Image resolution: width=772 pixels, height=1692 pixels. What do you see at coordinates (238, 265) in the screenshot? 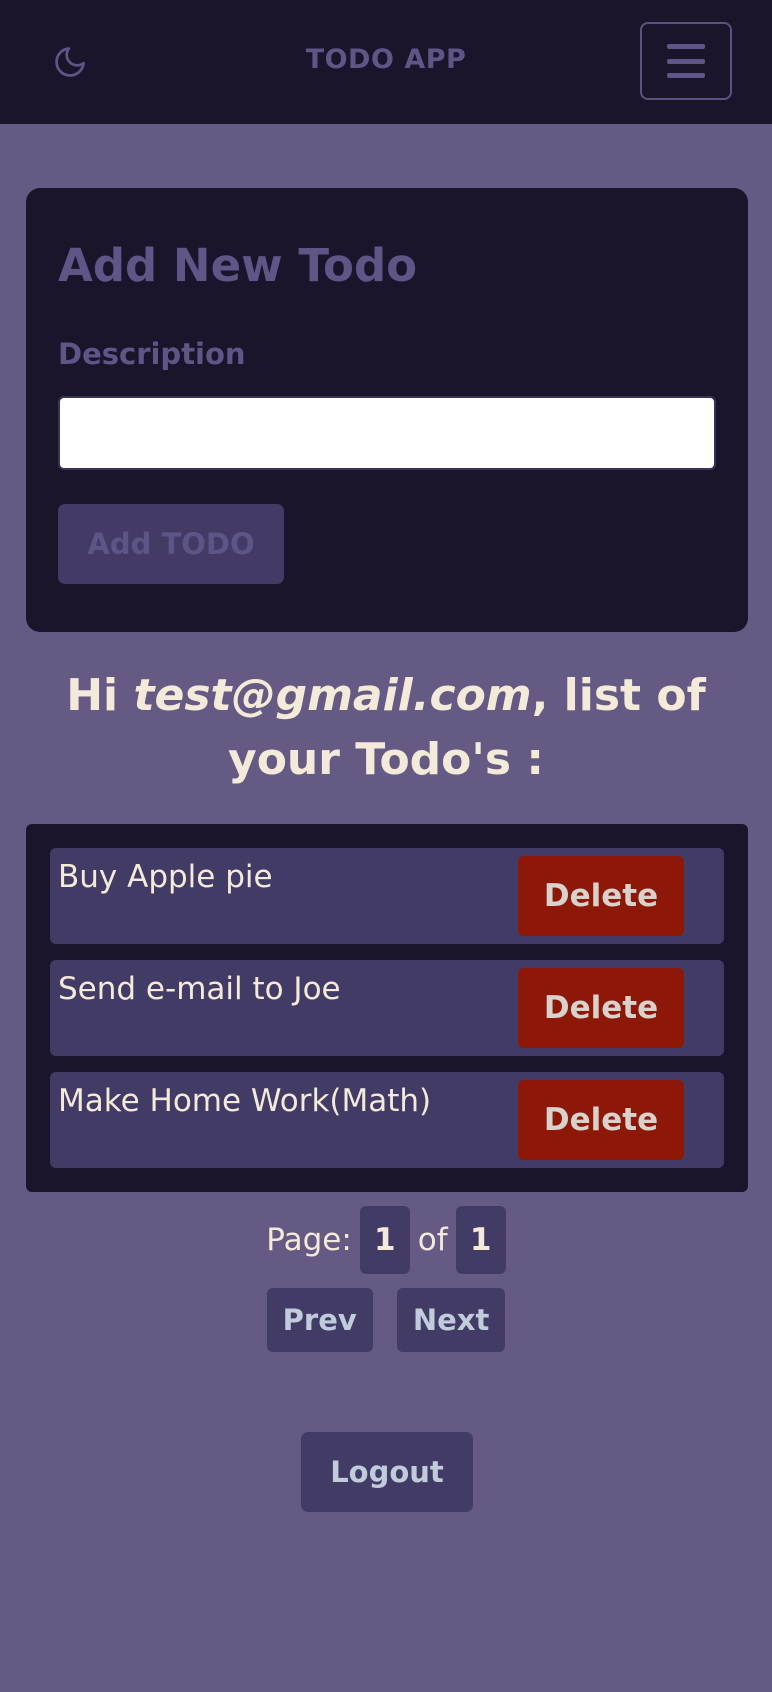
I see `add-todo-title: Add New Todo` at bounding box center [238, 265].